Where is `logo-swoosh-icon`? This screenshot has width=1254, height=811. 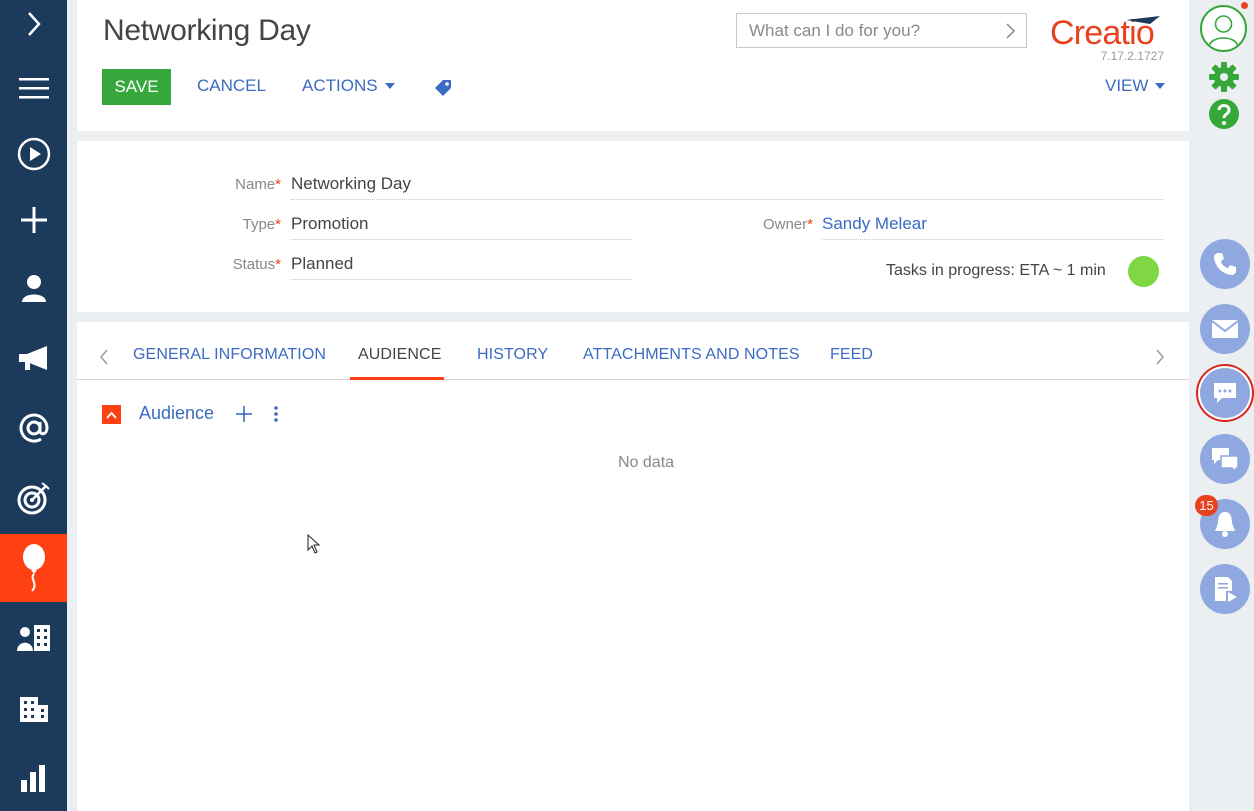 logo-swoosh-icon is located at coordinates (1143, 20).